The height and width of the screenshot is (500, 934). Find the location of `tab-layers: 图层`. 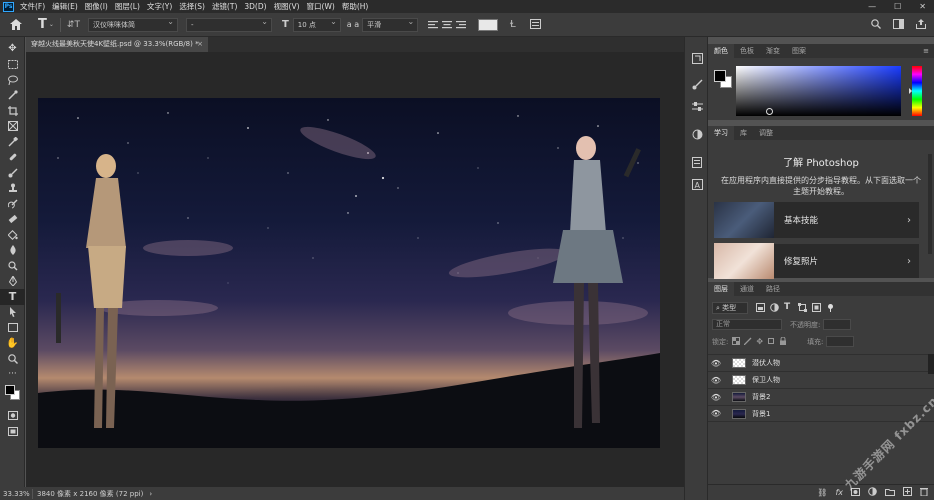

tab-layers: 图层 is located at coordinates (721, 289).